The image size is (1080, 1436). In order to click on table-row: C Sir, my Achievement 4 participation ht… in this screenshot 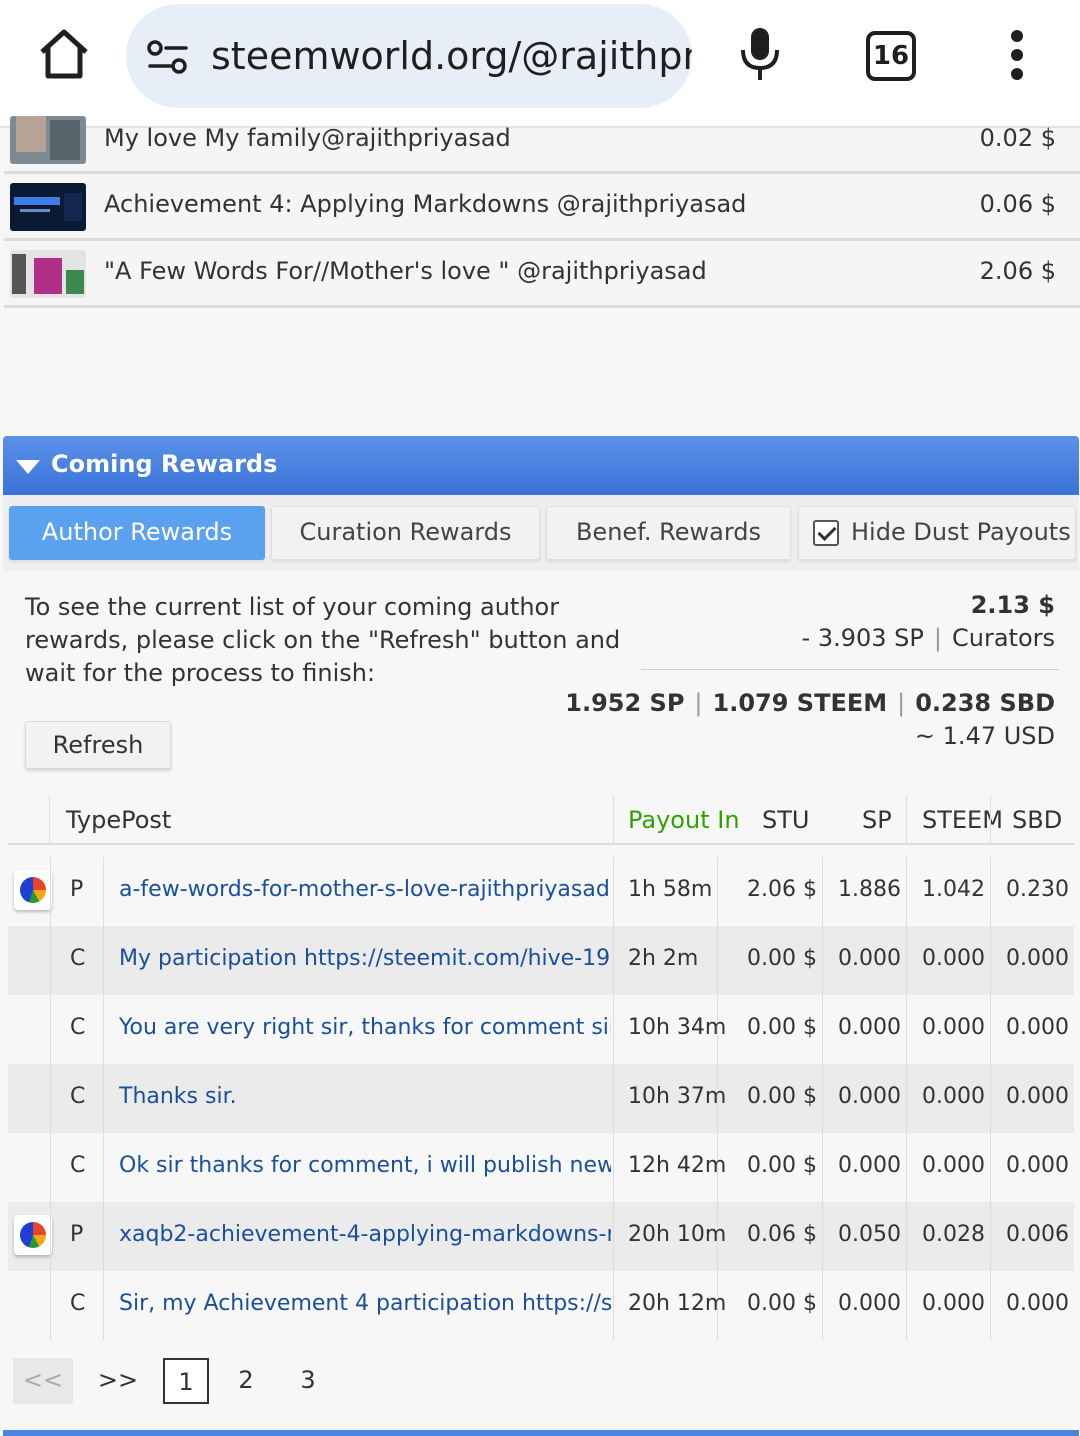, I will do `click(541, 1305)`.